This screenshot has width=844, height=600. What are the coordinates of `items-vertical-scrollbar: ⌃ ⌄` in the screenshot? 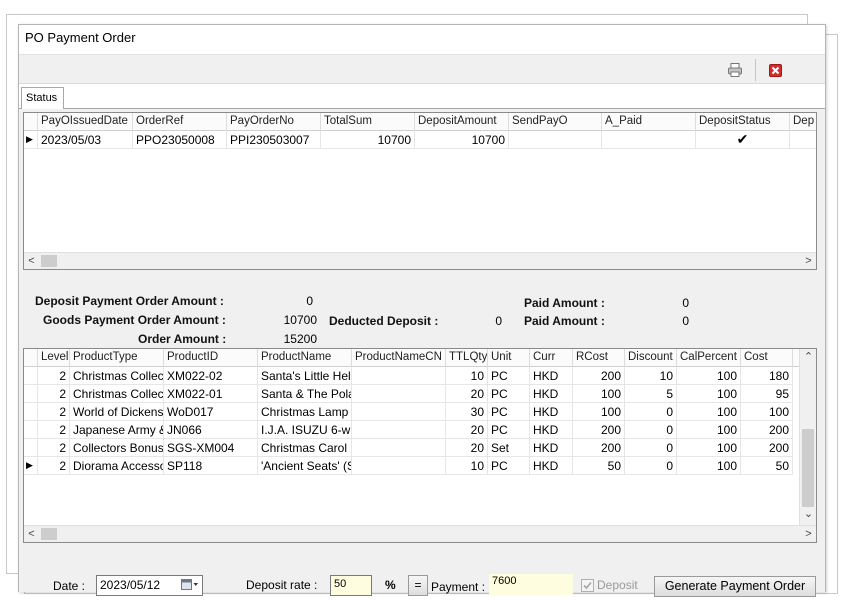 It's located at (807, 437).